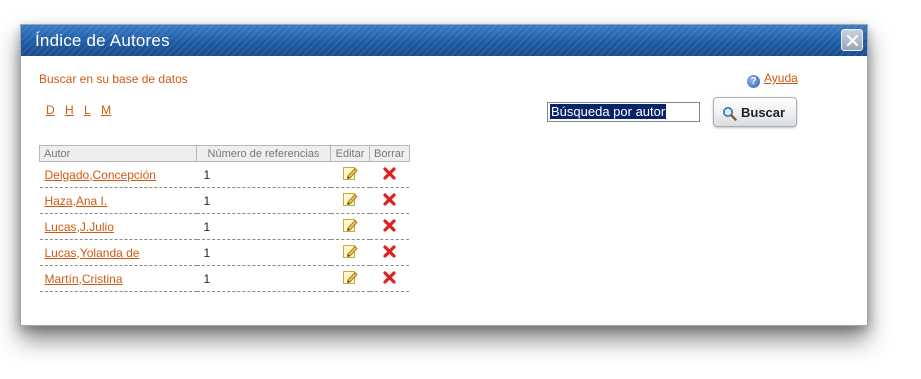 This screenshot has width=921, height=379. I want to click on search-button: Buscar, so click(755, 112).